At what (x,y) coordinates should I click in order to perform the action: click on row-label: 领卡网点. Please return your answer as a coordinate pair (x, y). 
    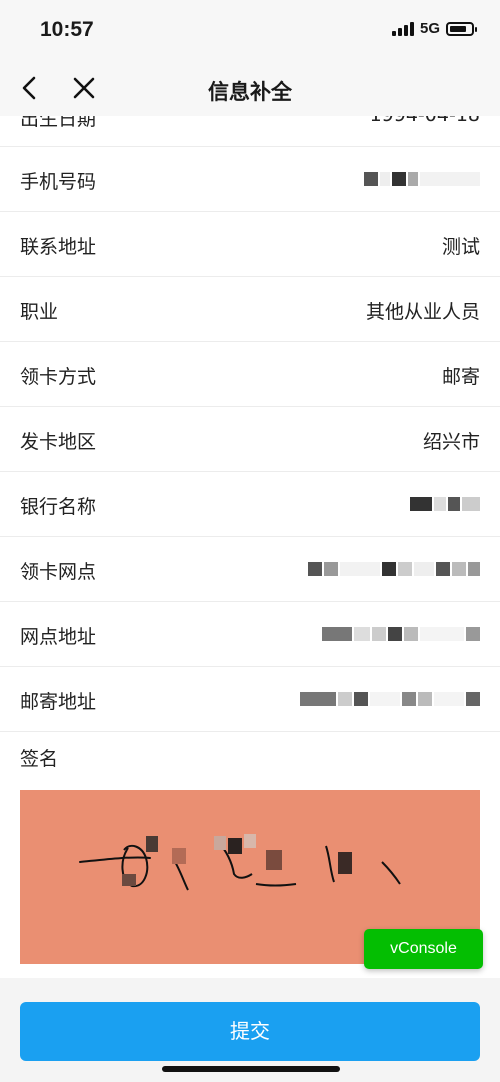
    Looking at the image, I should click on (58, 572).